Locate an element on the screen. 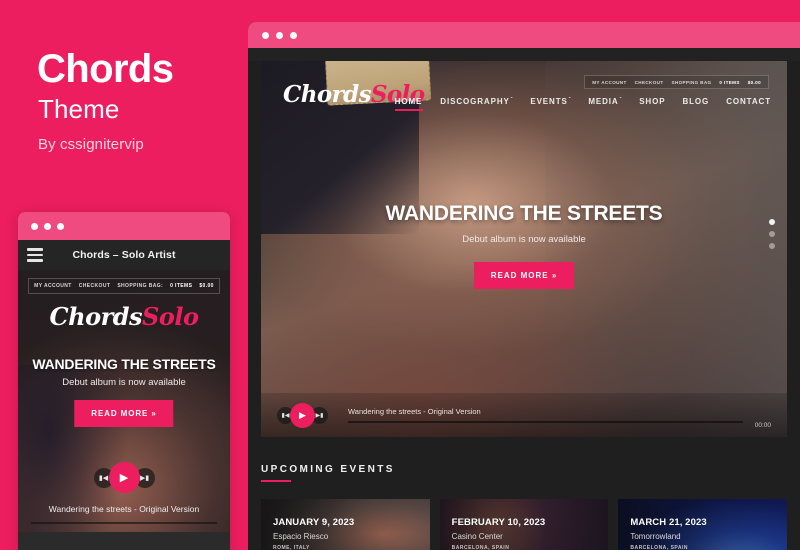 This screenshot has width=800, height=550. nav-label: DISCOGRAPHY is located at coordinates (475, 101).